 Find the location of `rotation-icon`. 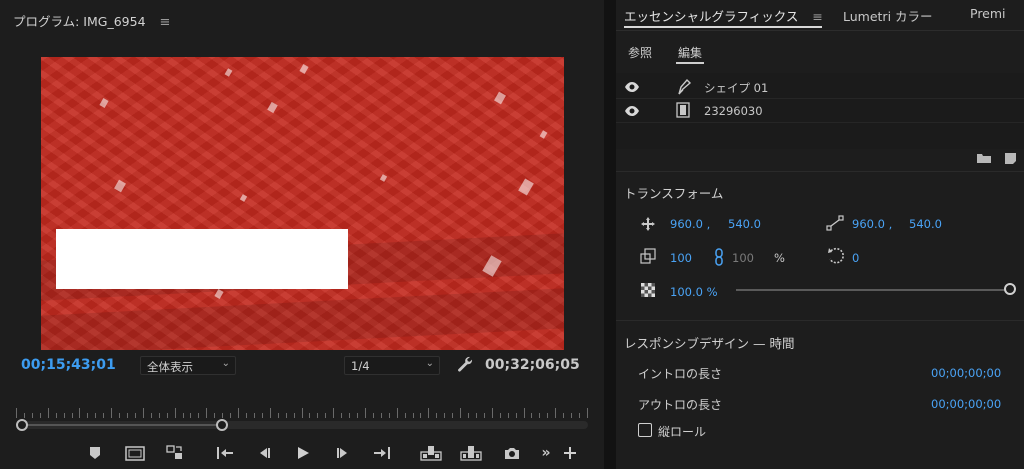

rotation-icon is located at coordinates (836, 257).